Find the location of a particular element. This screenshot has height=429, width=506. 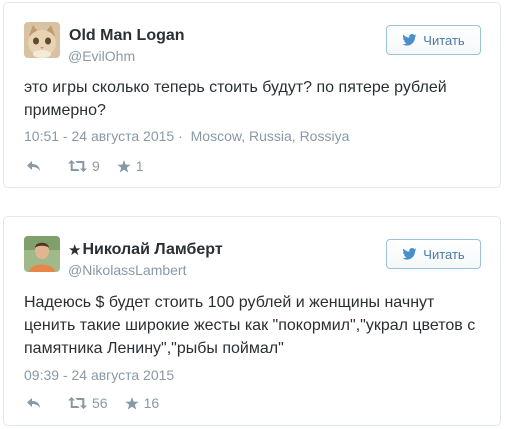

star-badge: ★ is located at coordinates (75, 250).